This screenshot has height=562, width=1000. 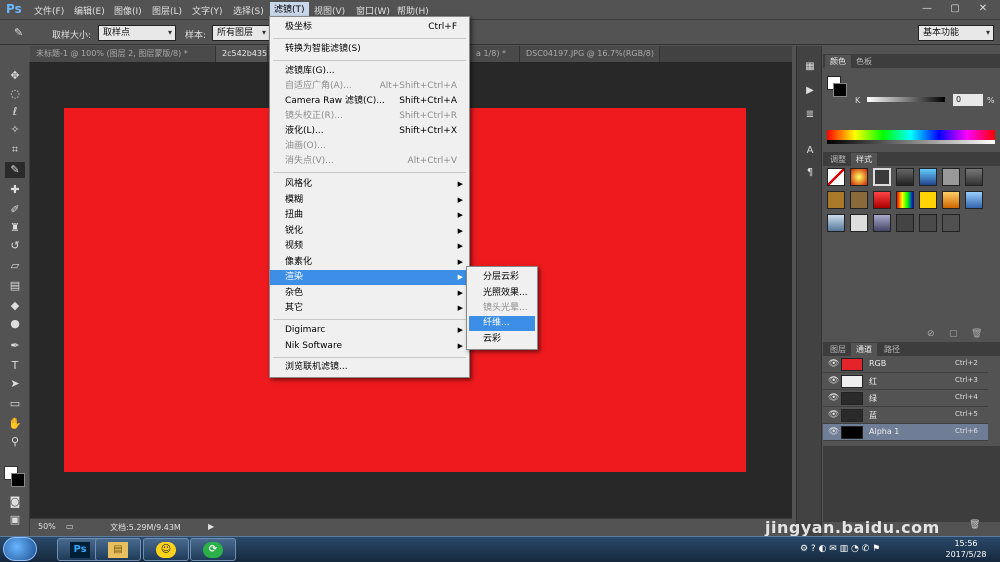 I want to click on status-arrow-icon: ▶, so click(x=211, y=526).